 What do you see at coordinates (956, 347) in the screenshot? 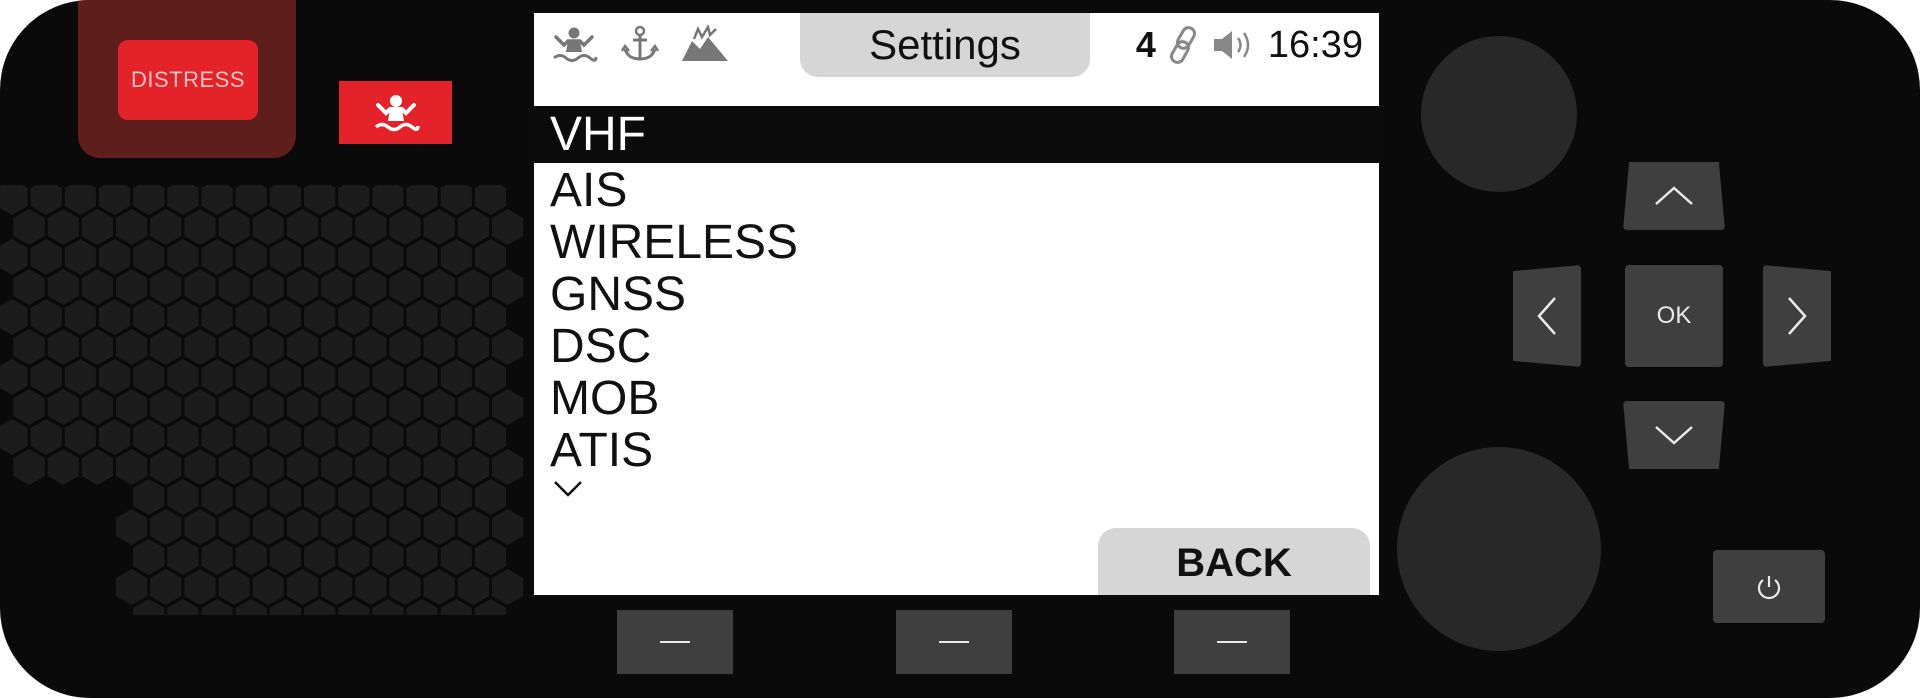
I see `menu-item-dsc: DSC` at bounding box center [956, 347].